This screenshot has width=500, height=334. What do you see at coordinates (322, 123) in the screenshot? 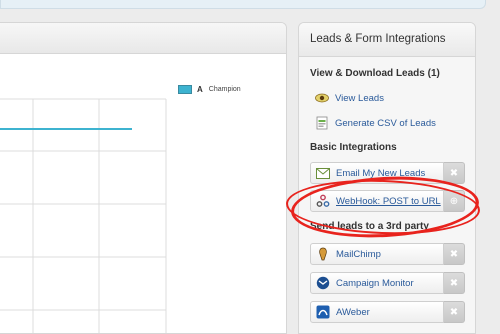
I see `csv-document-icon` at bounding box center [322, 123].